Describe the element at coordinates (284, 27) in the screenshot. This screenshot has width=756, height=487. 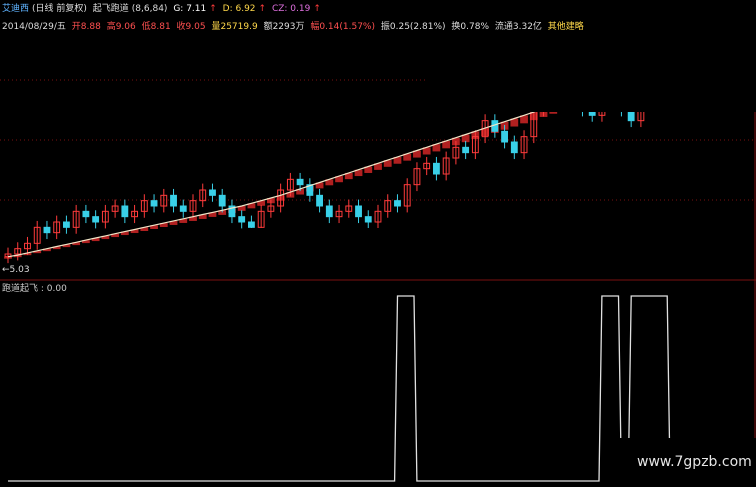
I see `info-amount: 额2293万` at that location.